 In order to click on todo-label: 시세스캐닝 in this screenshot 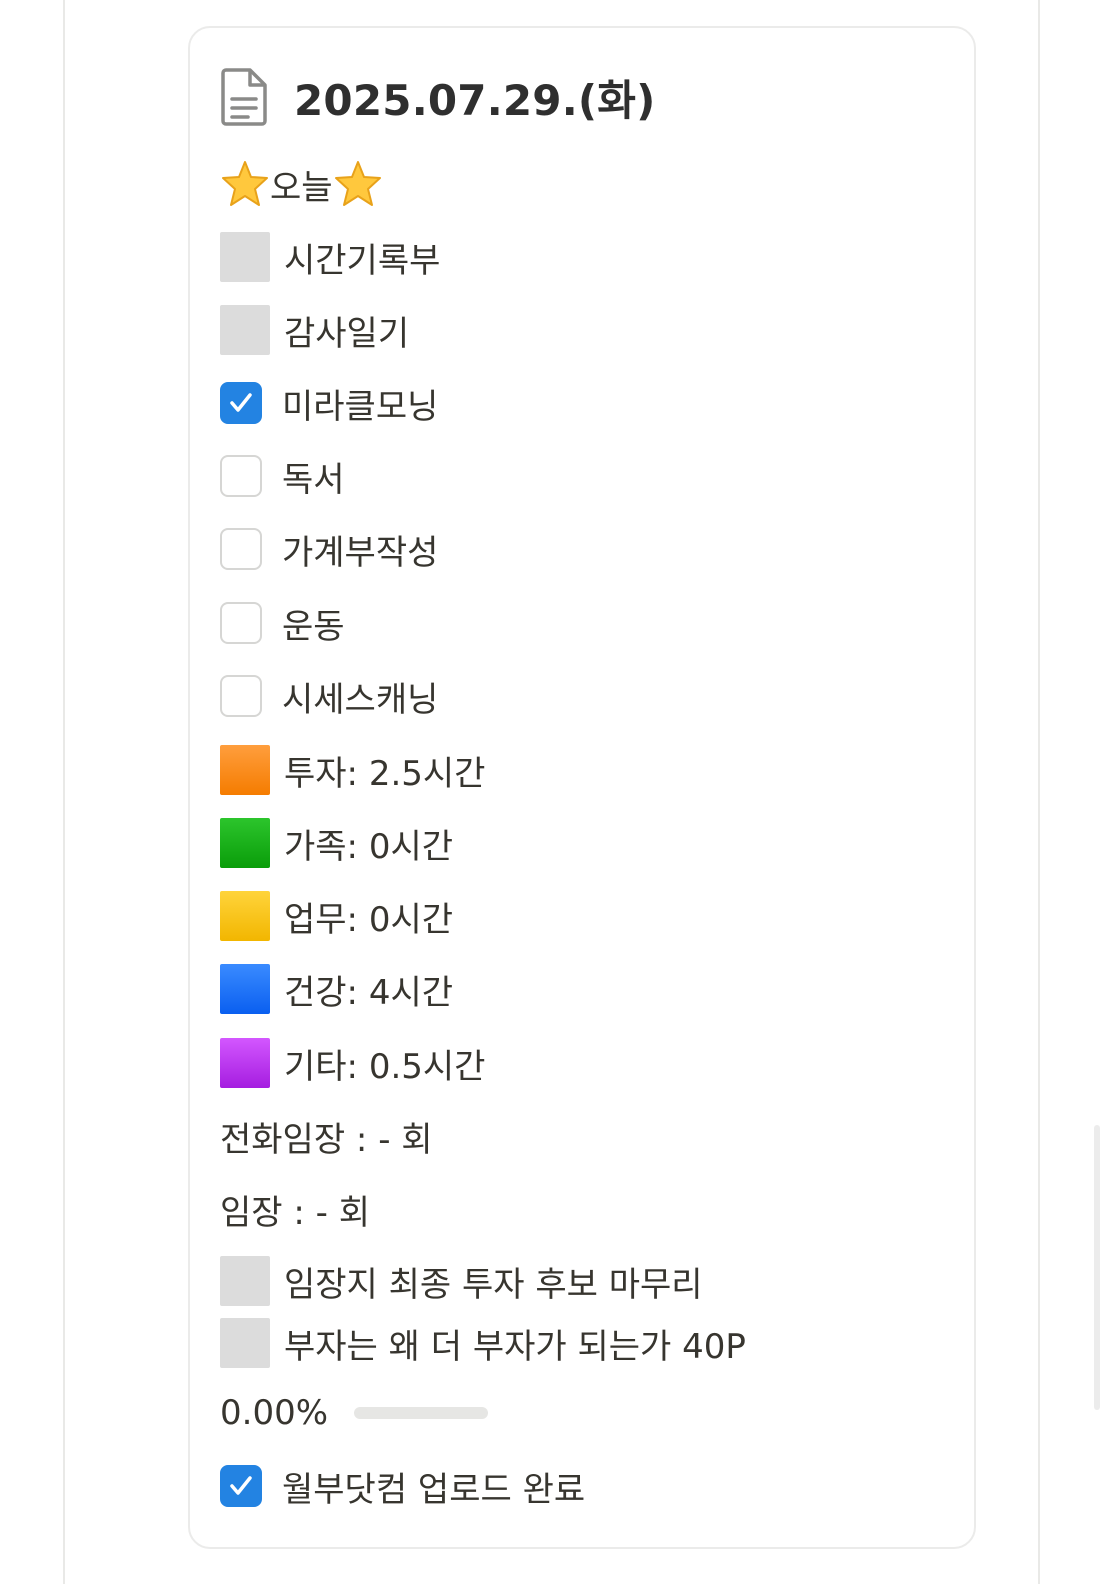, I will do `click(360, 699)`.